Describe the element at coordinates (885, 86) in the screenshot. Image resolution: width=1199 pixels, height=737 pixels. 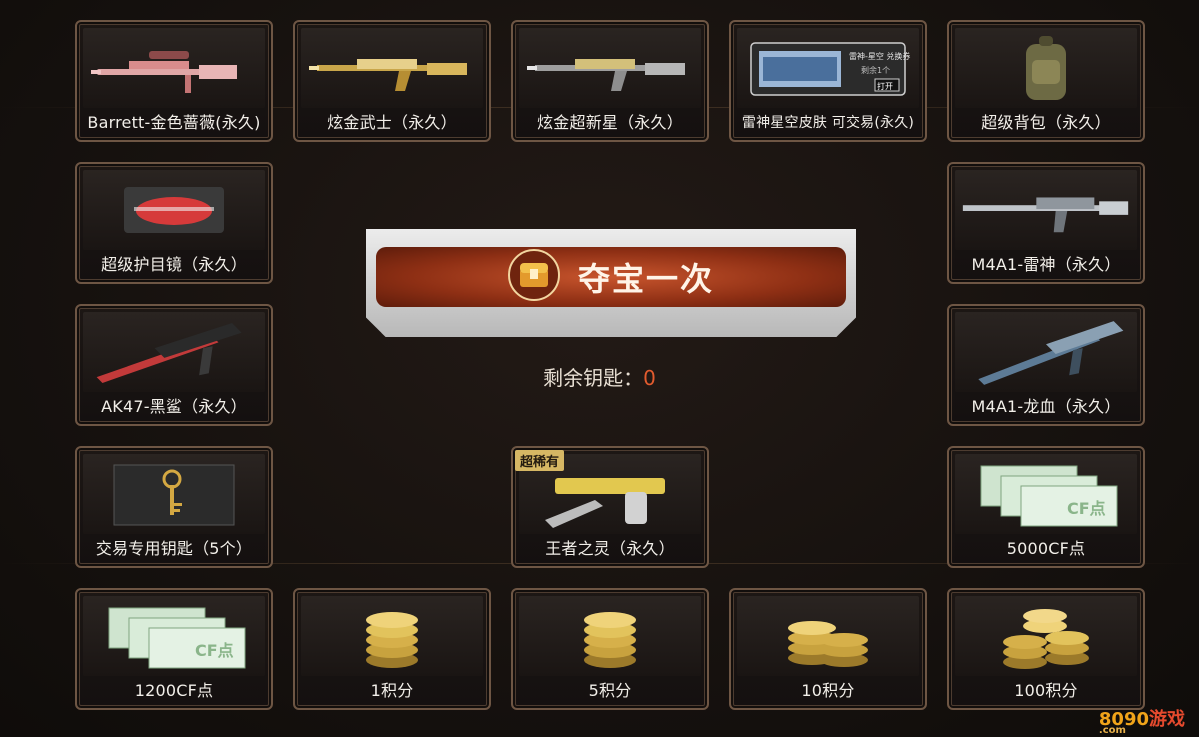
I see `ticket-open-button: 打开` at that location.